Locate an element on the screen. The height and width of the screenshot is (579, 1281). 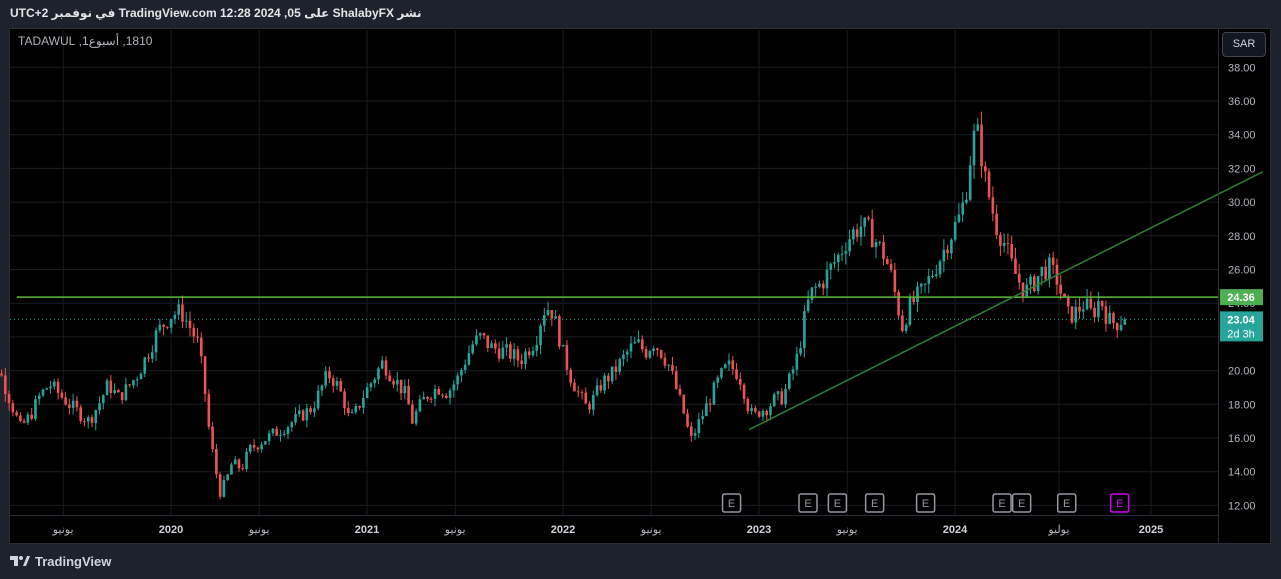
currency-button: SAR is located at coordinates (1244, 44).